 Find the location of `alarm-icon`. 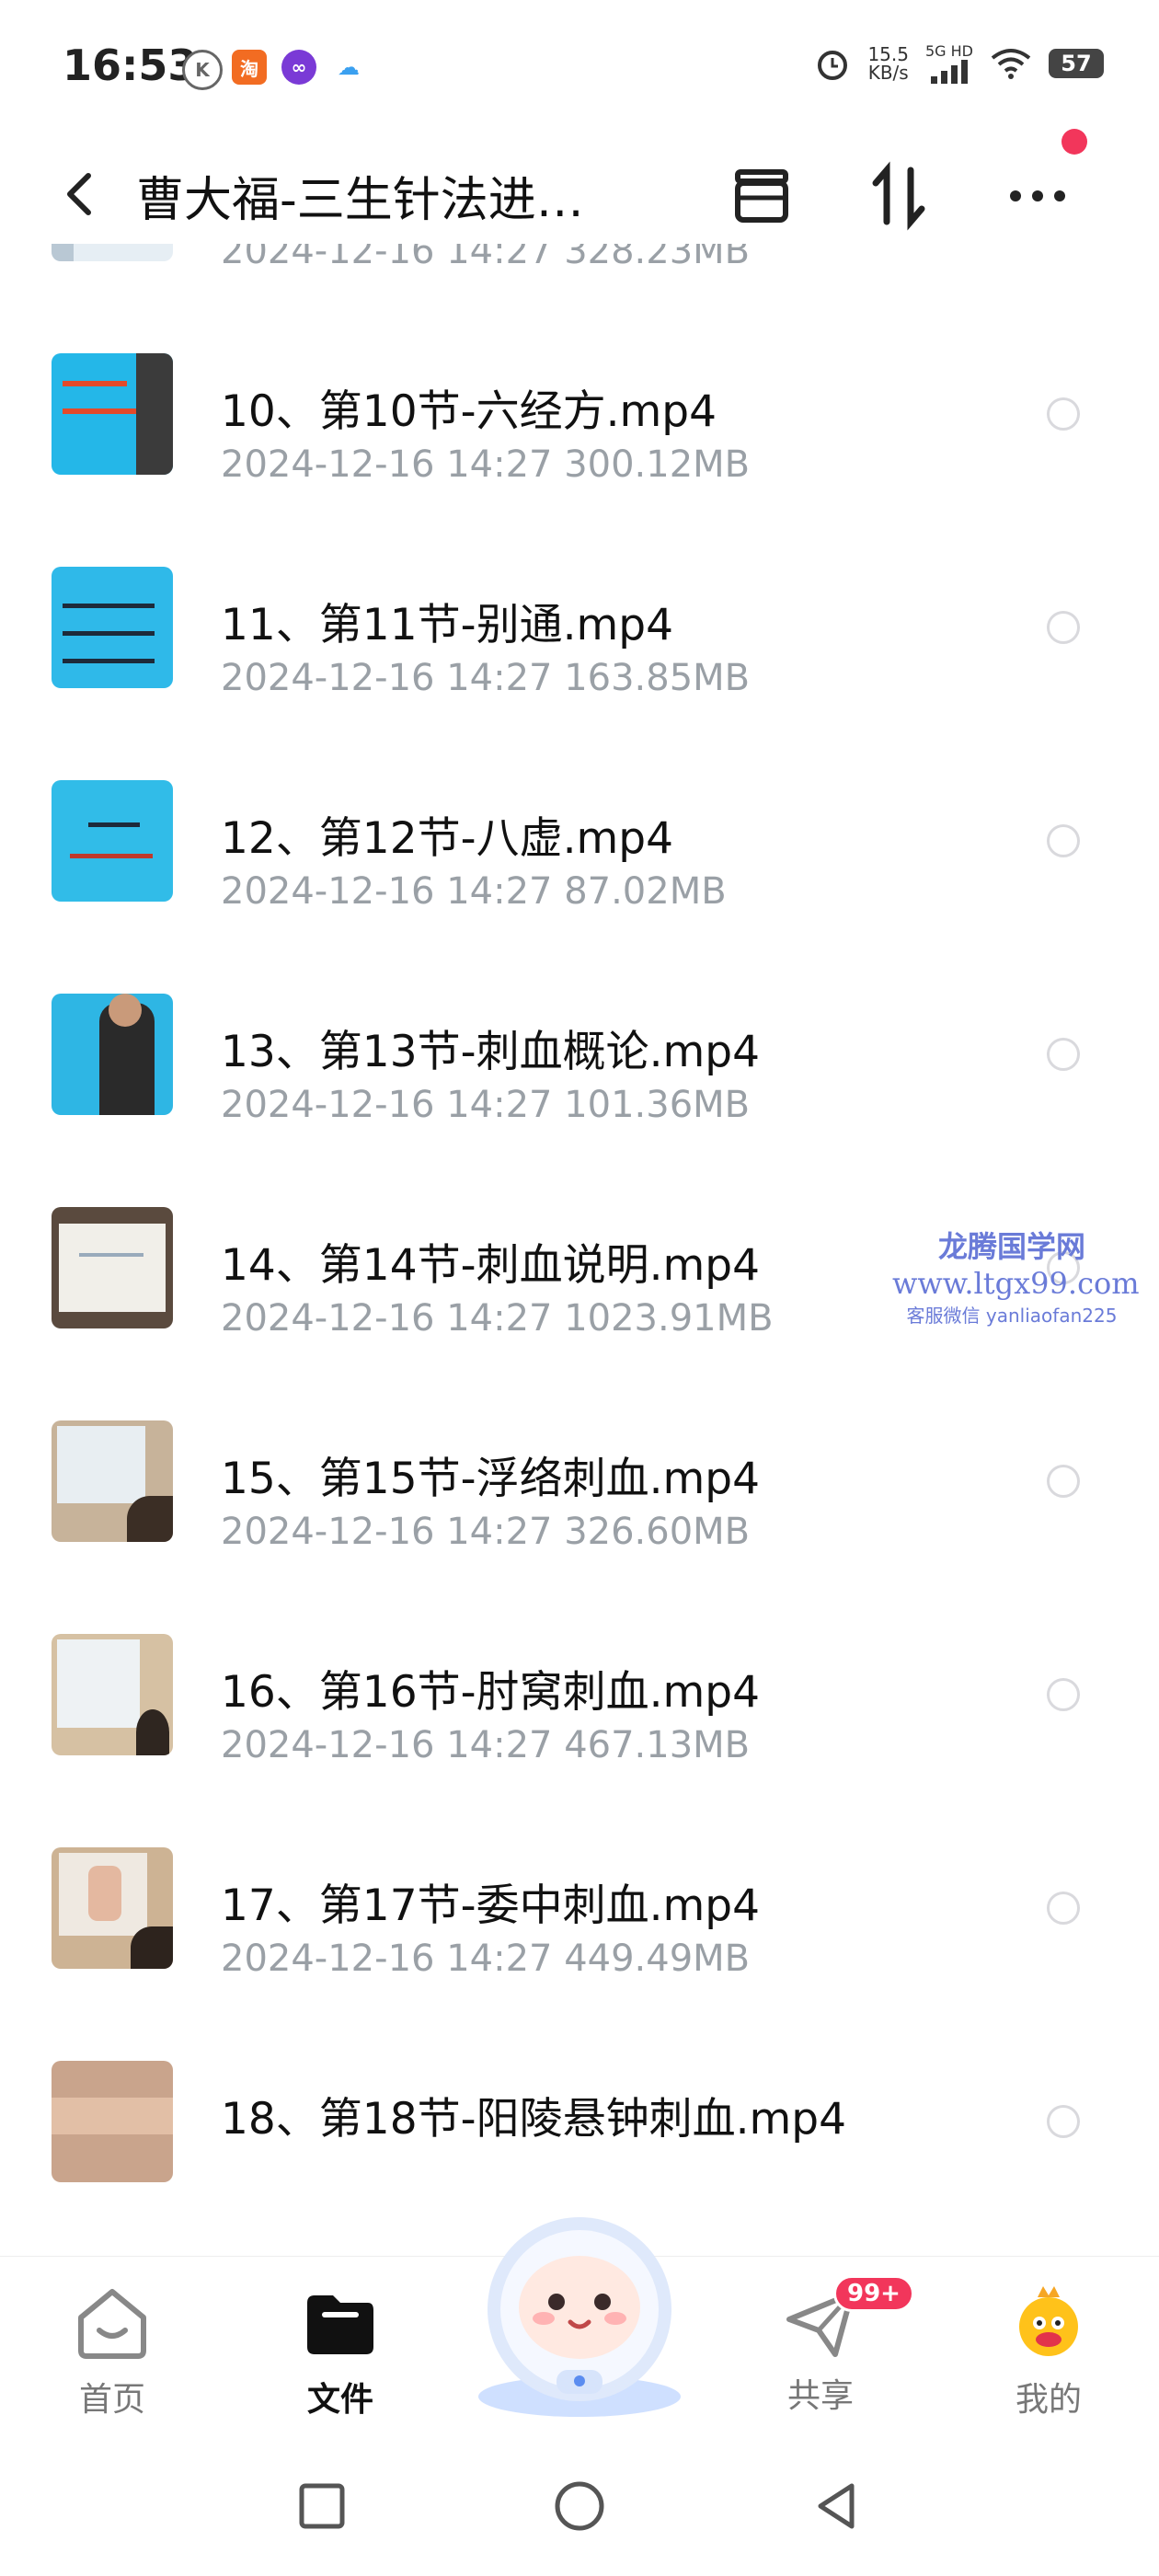

alarm-icon is located at coordinates (833, 65).